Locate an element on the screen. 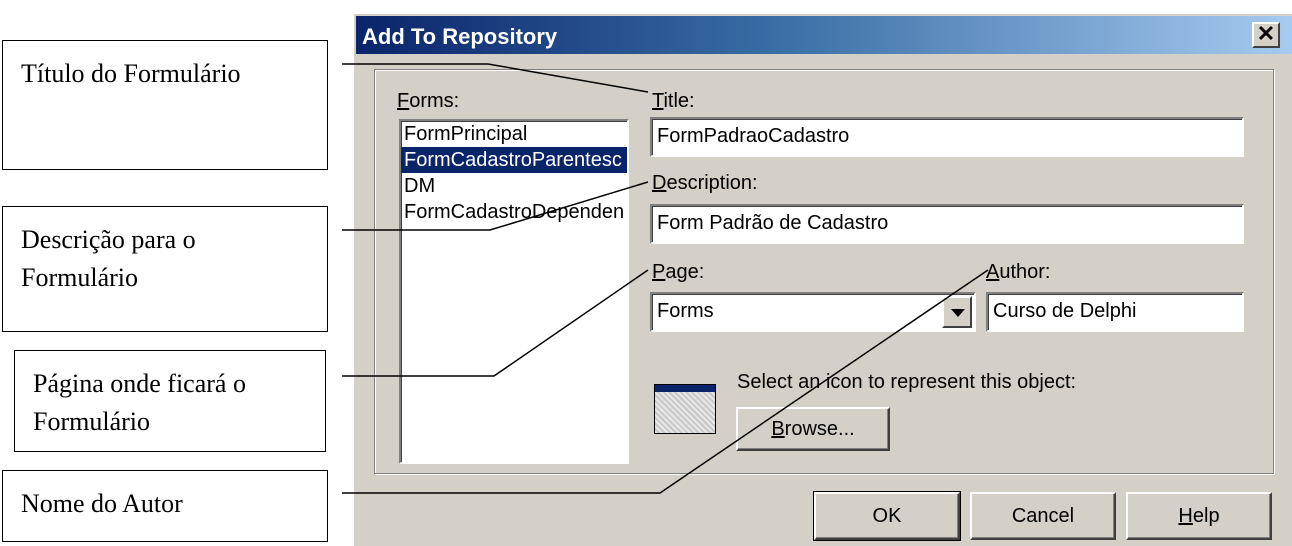 Image resolution: width=1292 pixels, height=546 pixels. ok-button: OK is located at coordinates (887, 516).